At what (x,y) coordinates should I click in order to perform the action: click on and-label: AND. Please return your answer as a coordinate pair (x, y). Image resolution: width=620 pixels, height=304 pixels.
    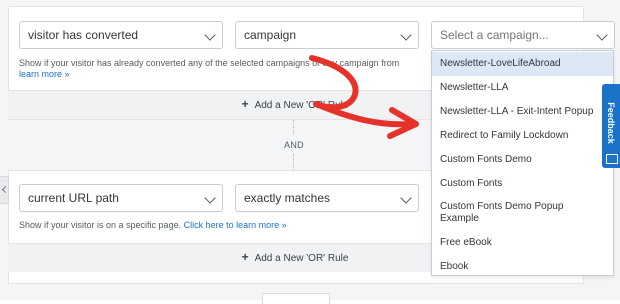
    Looking at the image, I should click on (294, 145).